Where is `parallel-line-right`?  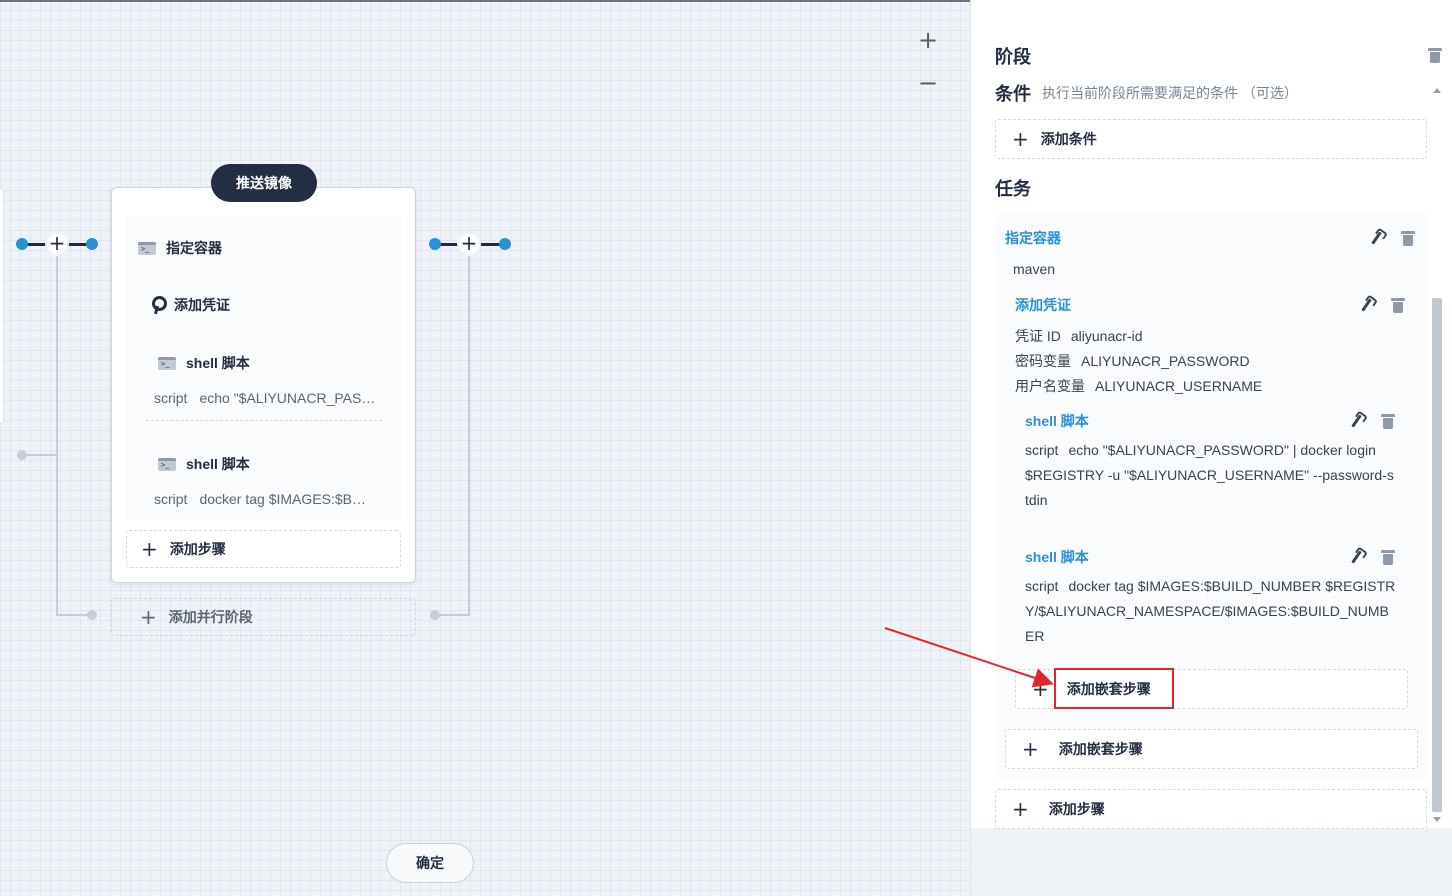
parallel-line-right is located at coordinates (469, 436).